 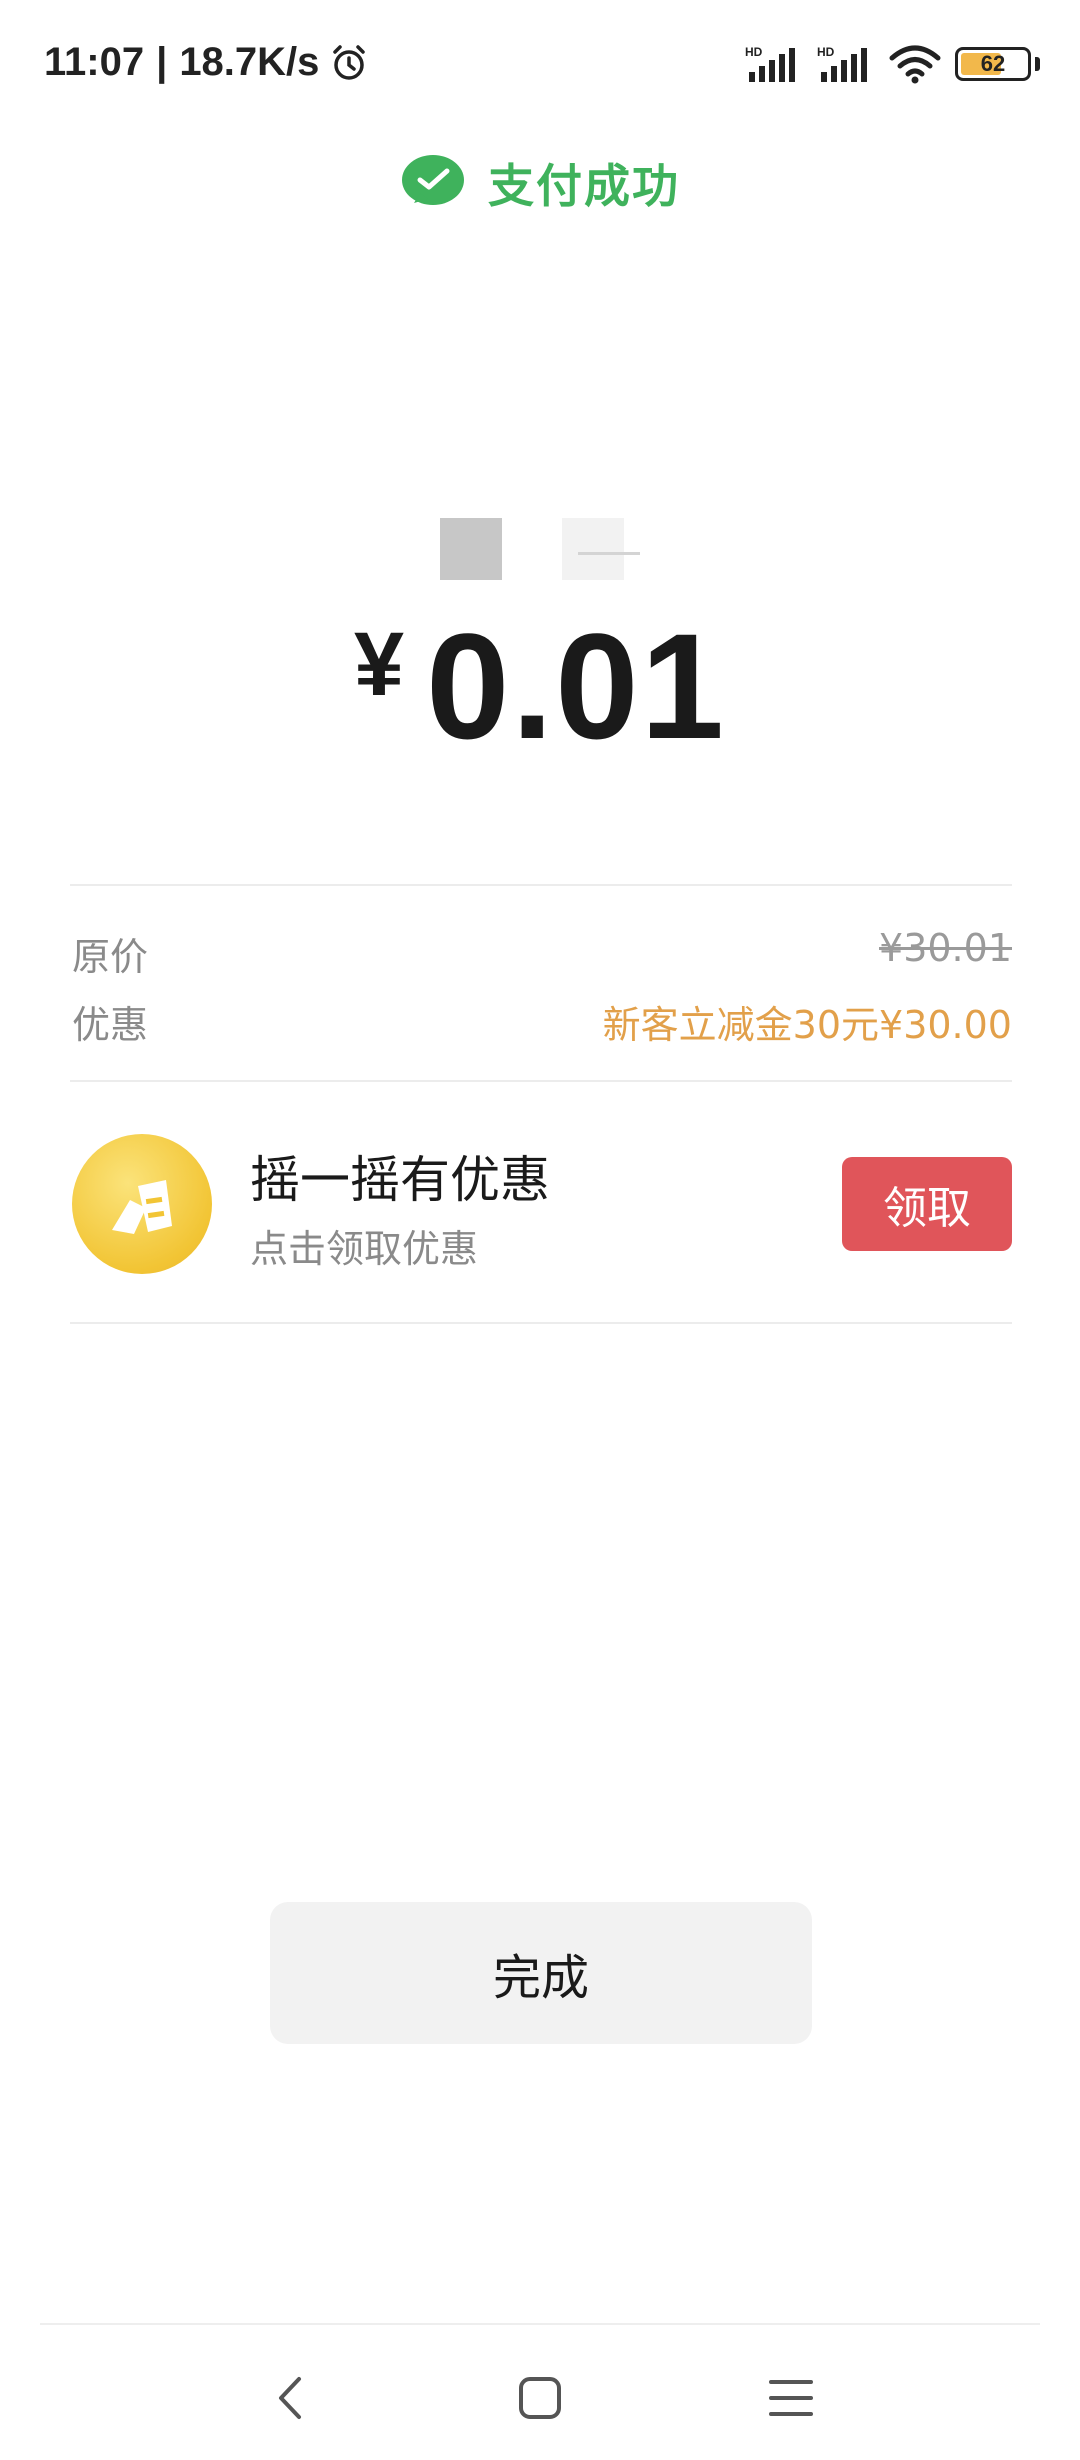 I want to click on merchant-avatar, so click(x=471, y=549).